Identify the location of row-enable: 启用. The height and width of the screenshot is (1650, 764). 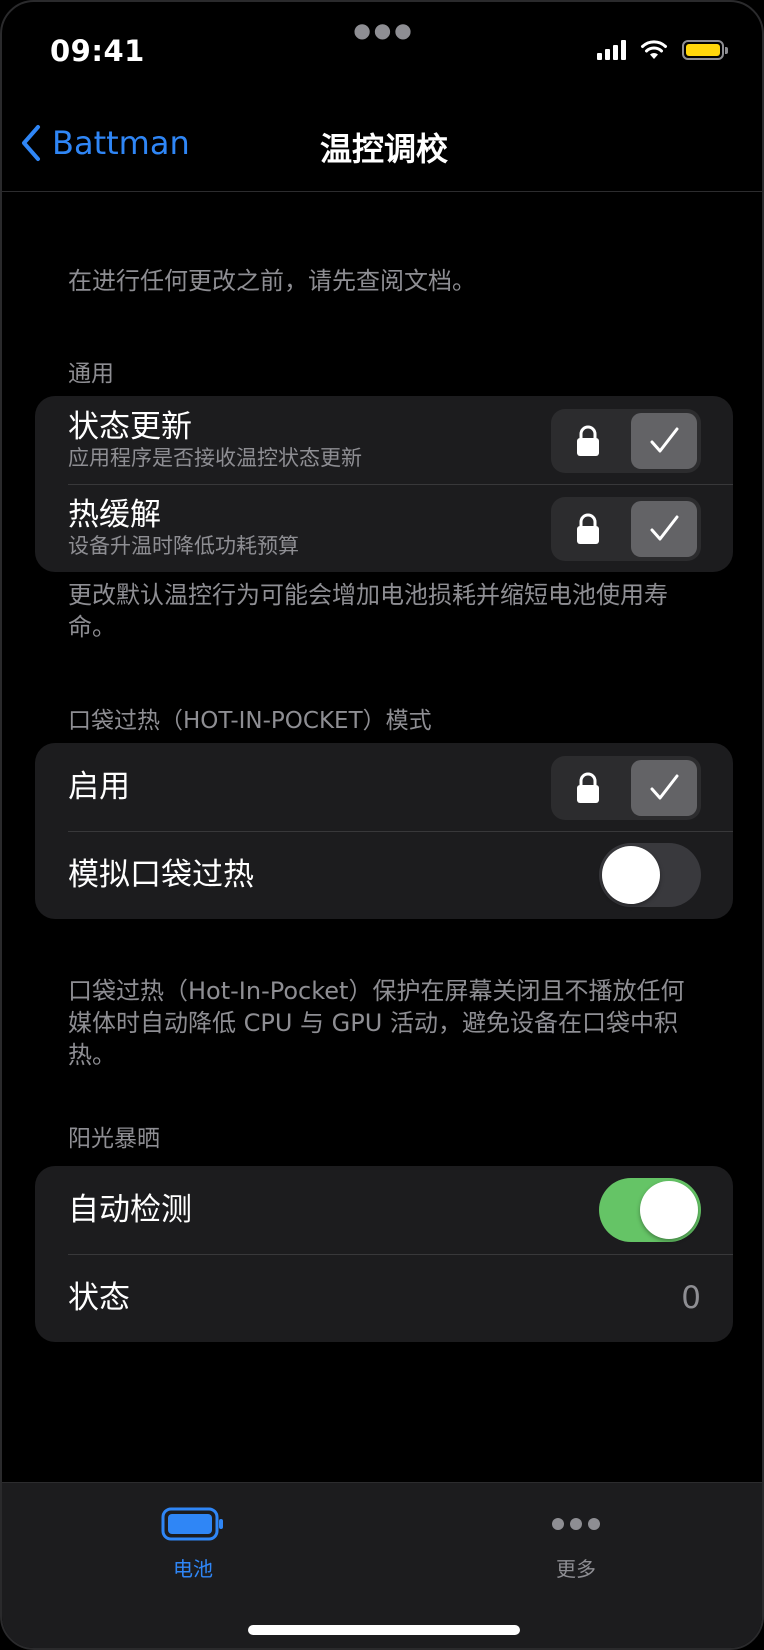
(384, 787).